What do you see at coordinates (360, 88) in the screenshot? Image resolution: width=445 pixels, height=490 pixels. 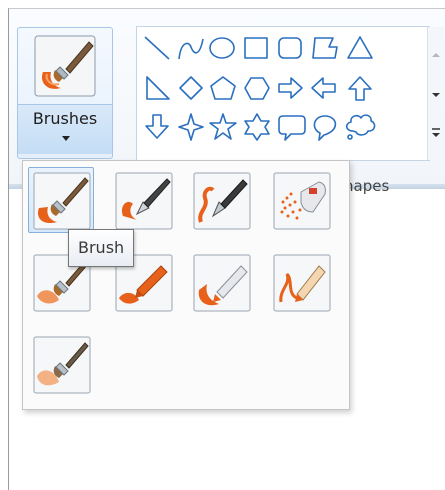 I see `up-arrow-shape-icon` at bounding box center [360, 88].